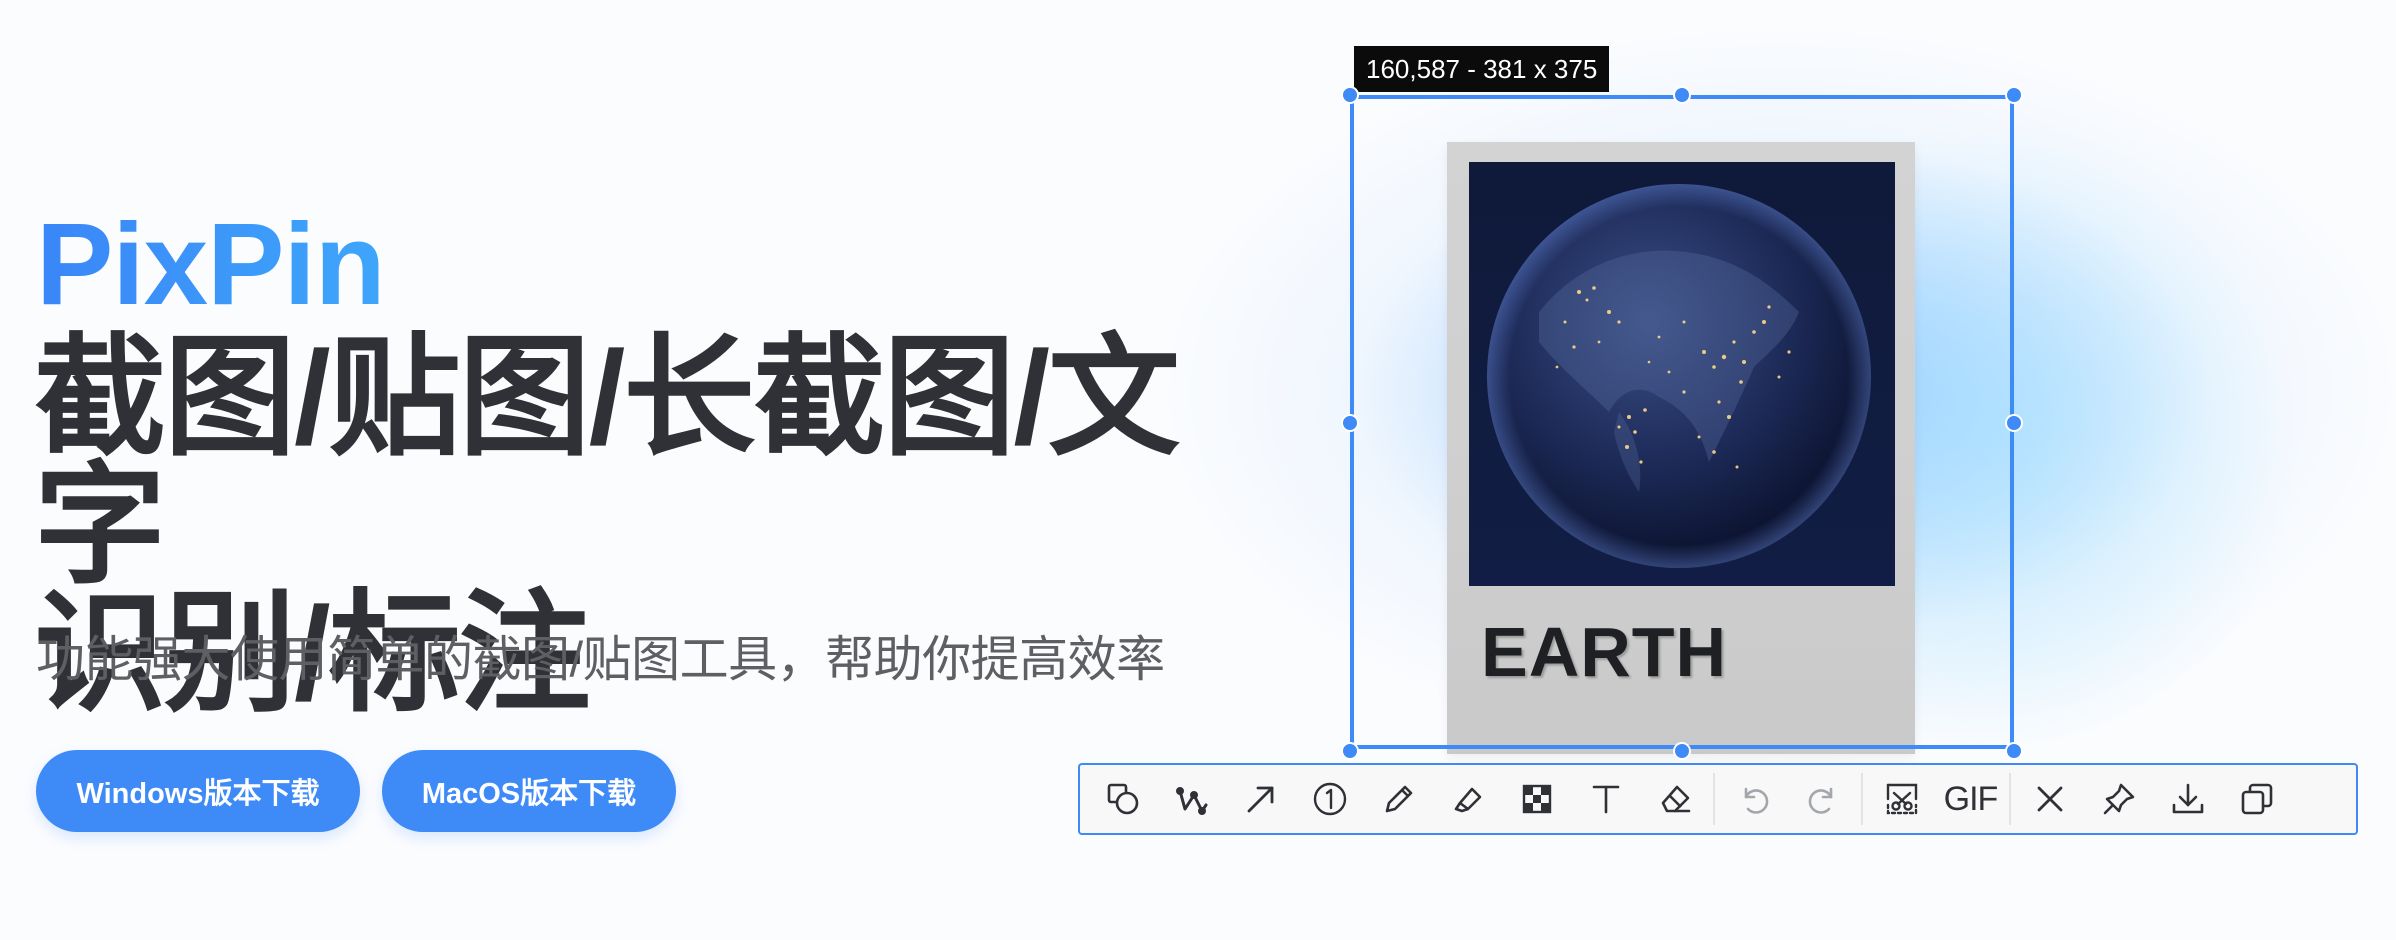 This screenshot has height=940, width=2396. I want to click on undo-icon, so click(1753, 799).